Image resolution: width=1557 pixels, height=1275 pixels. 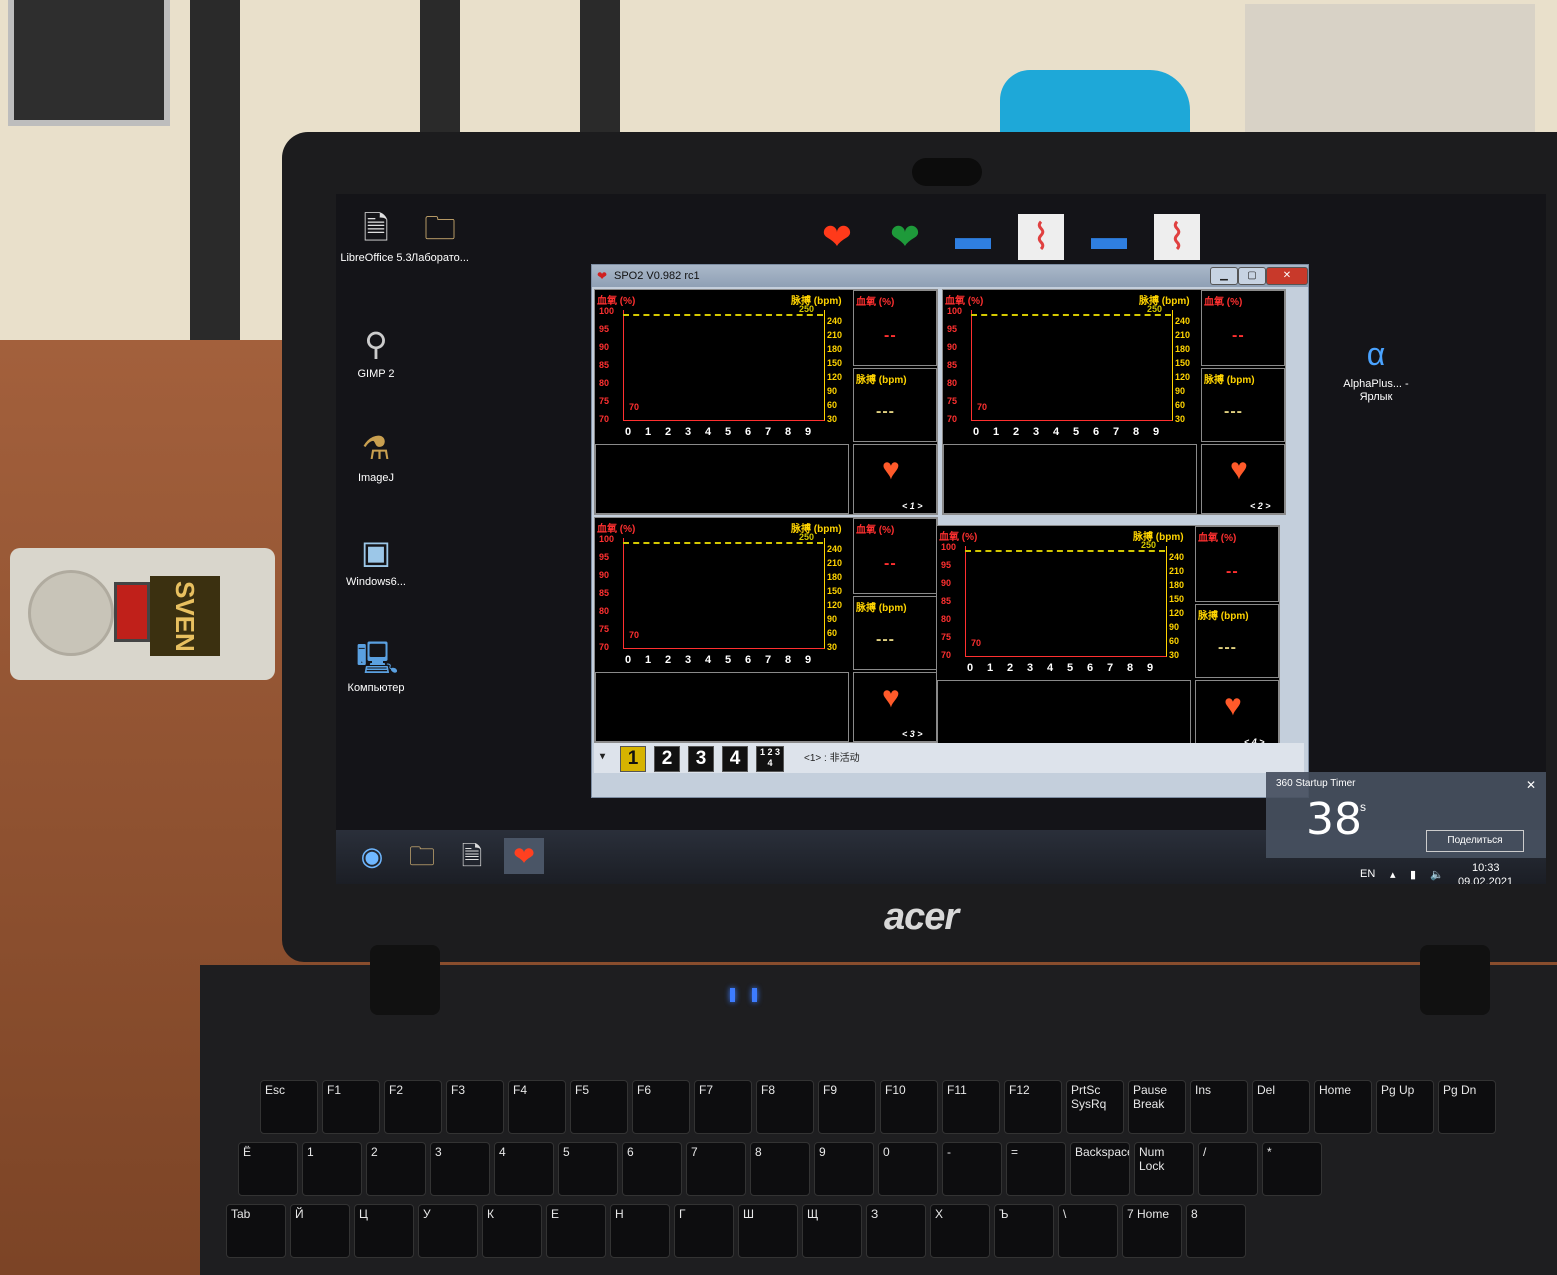 I want to click on key: PrtSc SysRq, so click(x=1095, y=1107).